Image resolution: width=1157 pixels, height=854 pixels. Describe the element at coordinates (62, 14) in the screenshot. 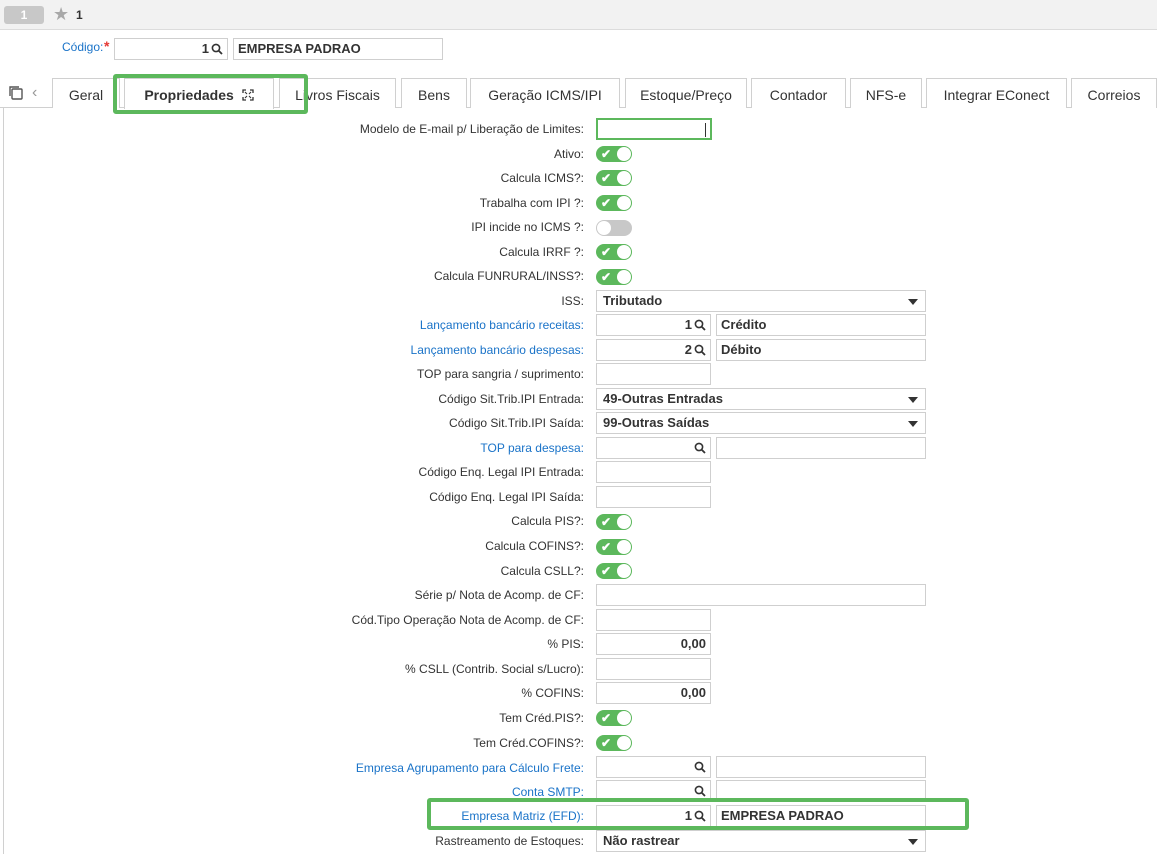

I see `star-icon: ★` at that location.